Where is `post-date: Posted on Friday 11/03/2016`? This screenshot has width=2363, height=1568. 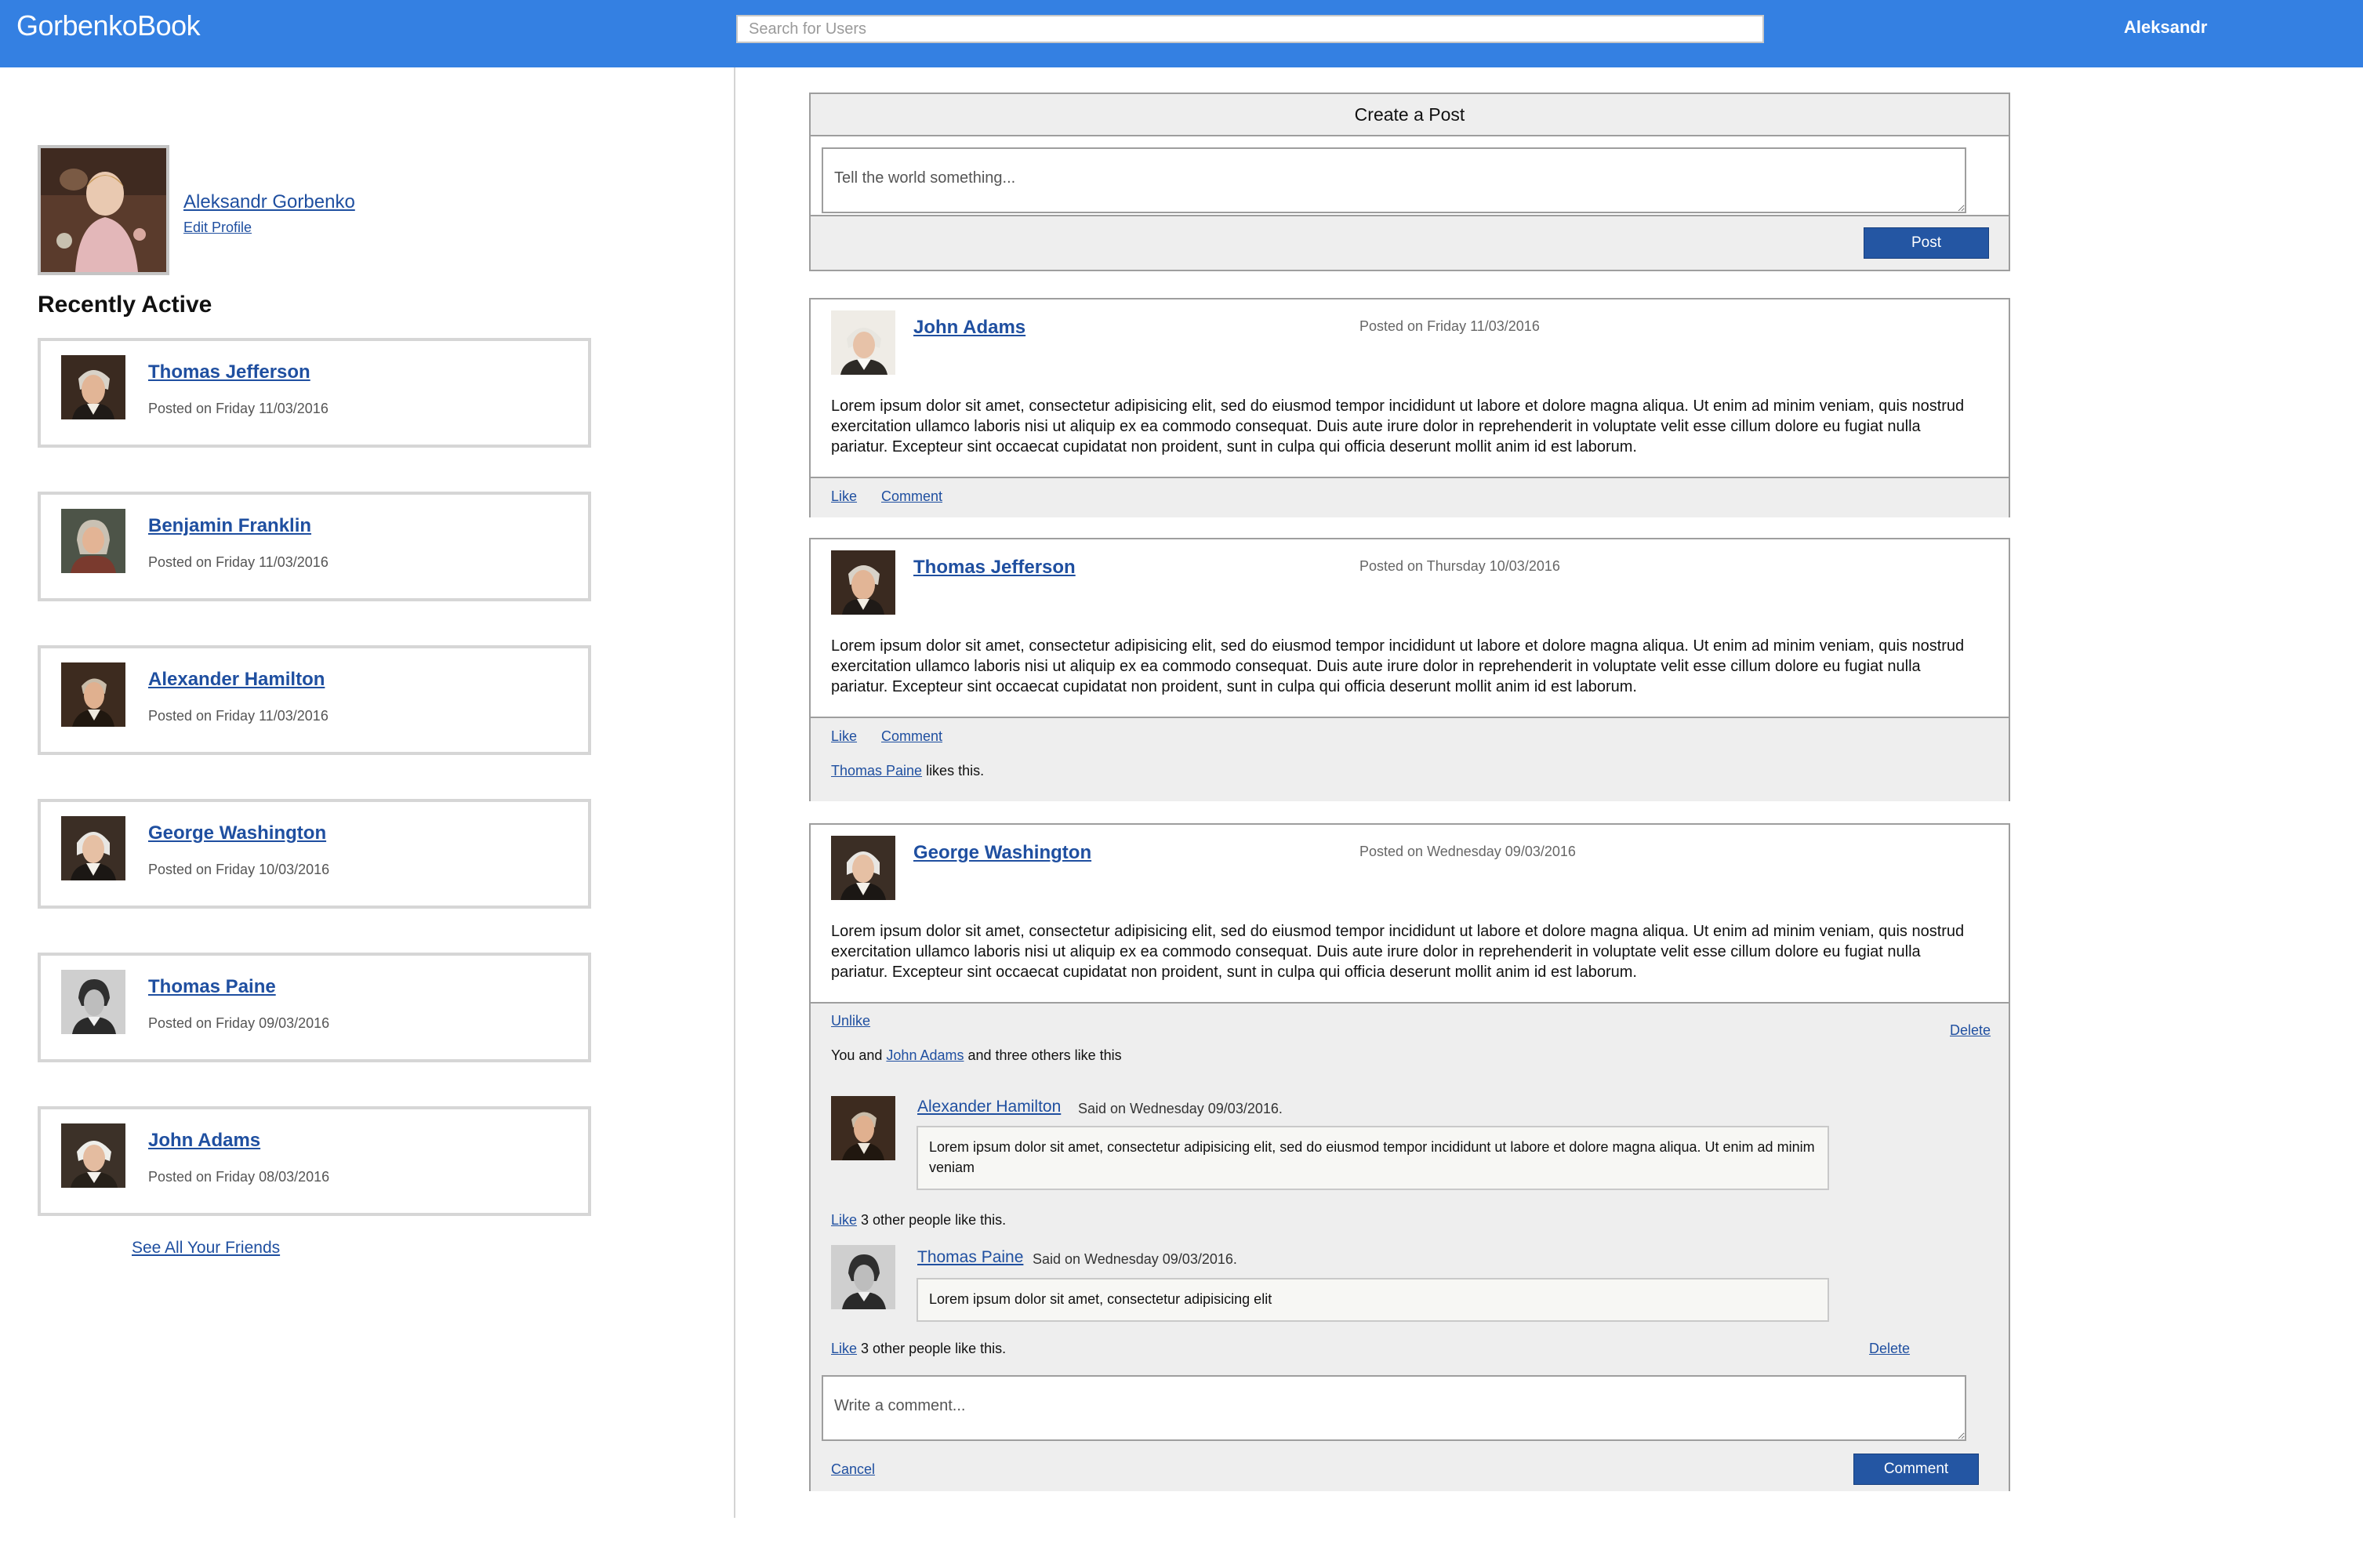 post-date: Posted on Friday 11/03/2016 is located at coordinates (1450, 326).